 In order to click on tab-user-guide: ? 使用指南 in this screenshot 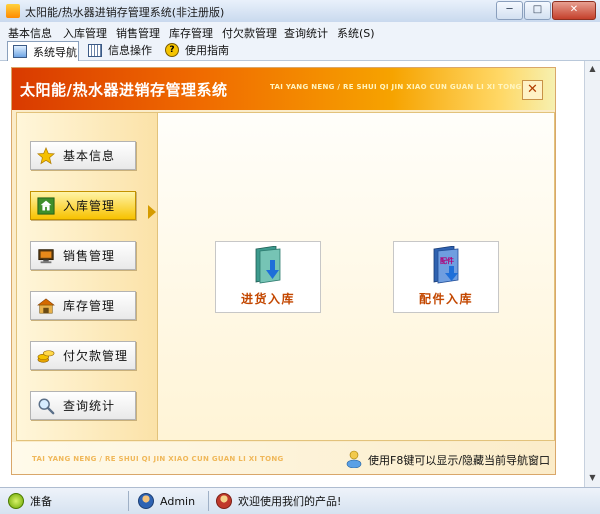, I will do `click(197, 50)`.